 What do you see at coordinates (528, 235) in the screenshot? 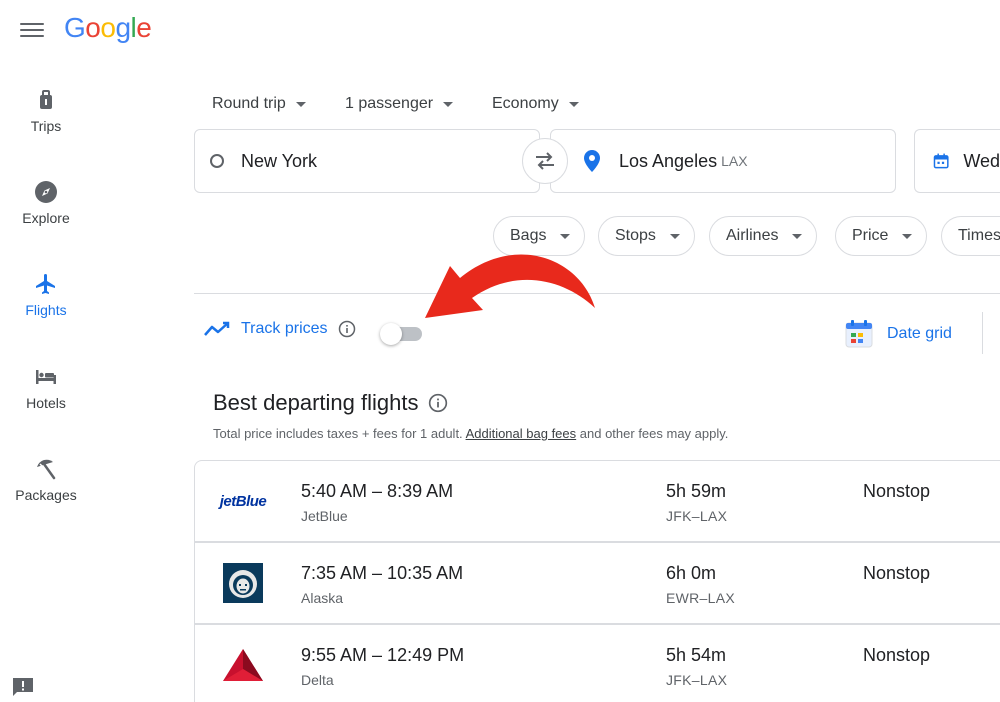
I see `filter-label: Bags` at bounding box center [528, 235].